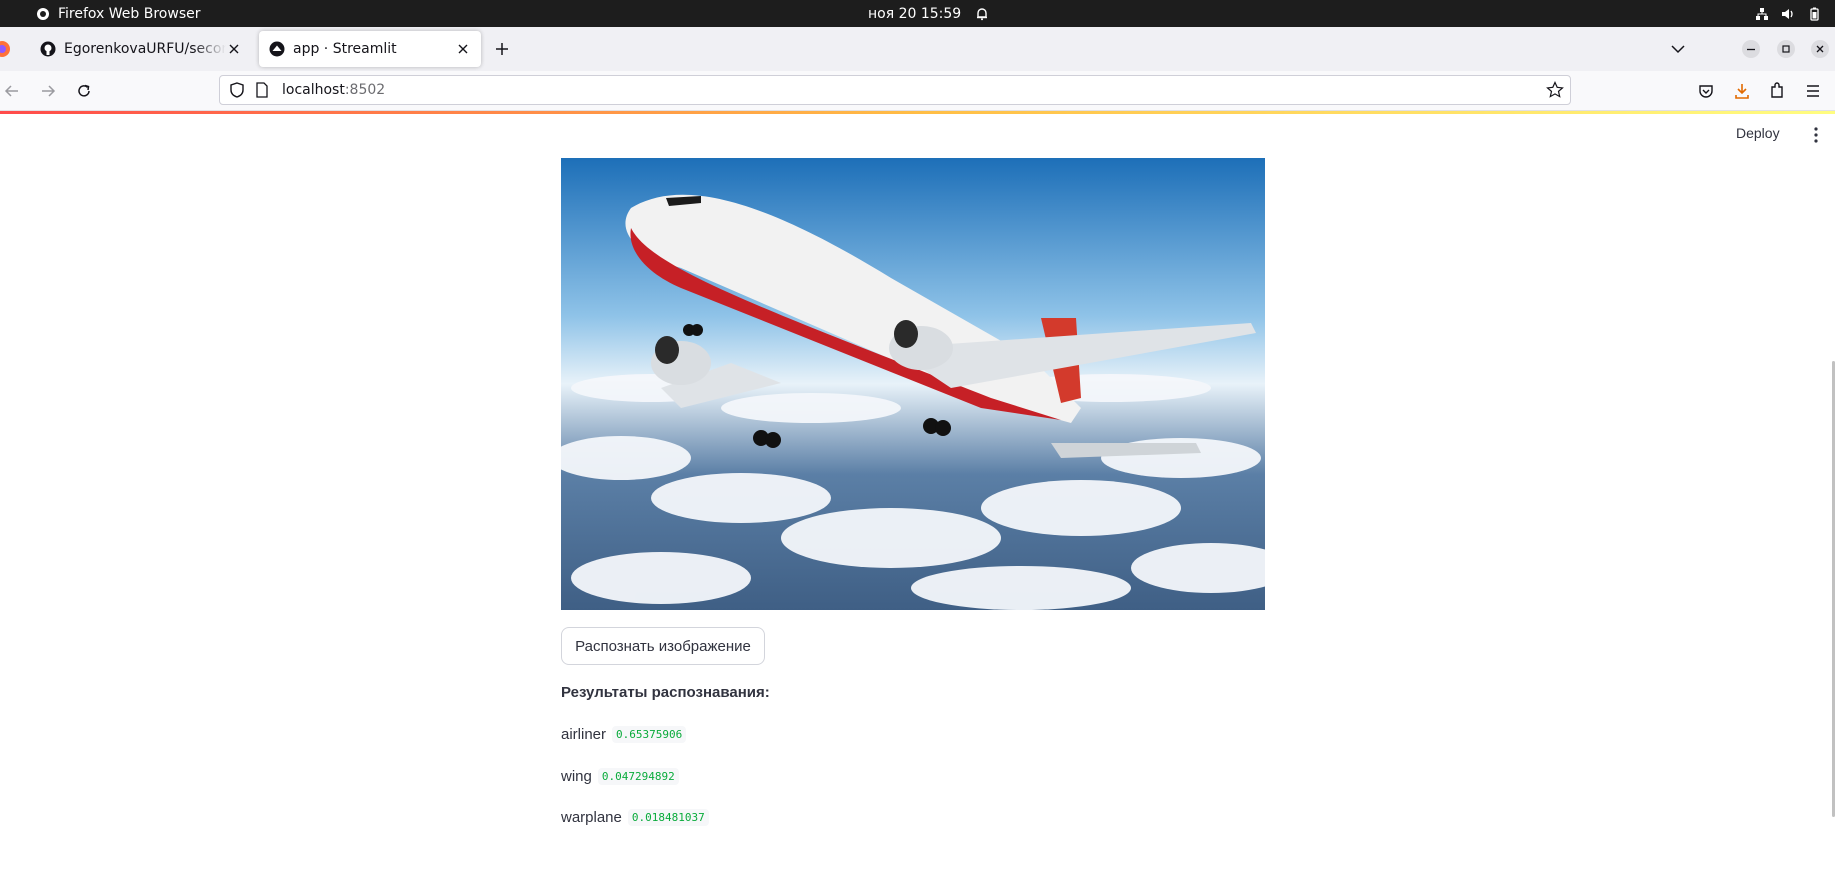 The height and width of the screenshot is (887, 1835). What do you see at coordinates (1751, 49) in the screenshot?
I see `minimize-icon` at bounding box center [1751, 49].